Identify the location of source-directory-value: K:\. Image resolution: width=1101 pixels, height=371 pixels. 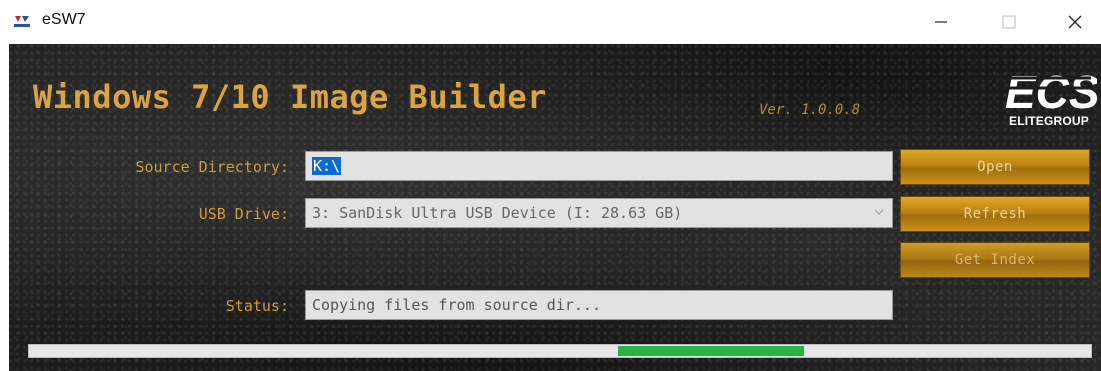
(327, 166).